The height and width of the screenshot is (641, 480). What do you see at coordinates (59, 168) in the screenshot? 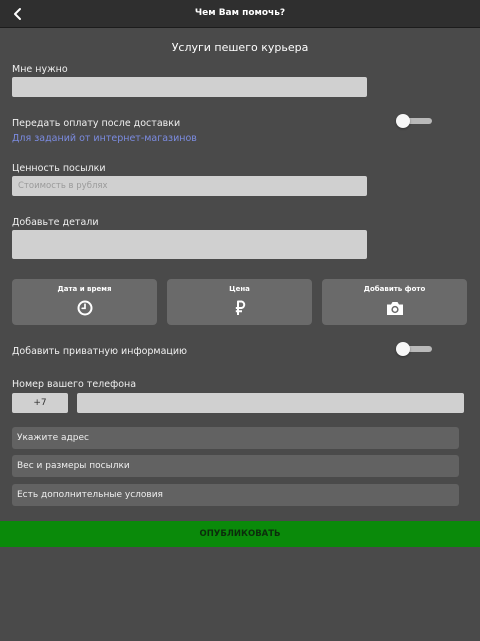
I see `value-label: Ценность посылки` at bounding box center [59, 168].